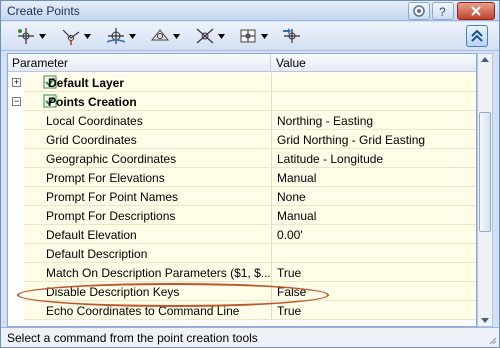 Image resolution: width=500 pixels, height=348 pixels. Describe the element at coordinates (43, 11) in the screenshot. I see `window-title: Create Points` at that location.